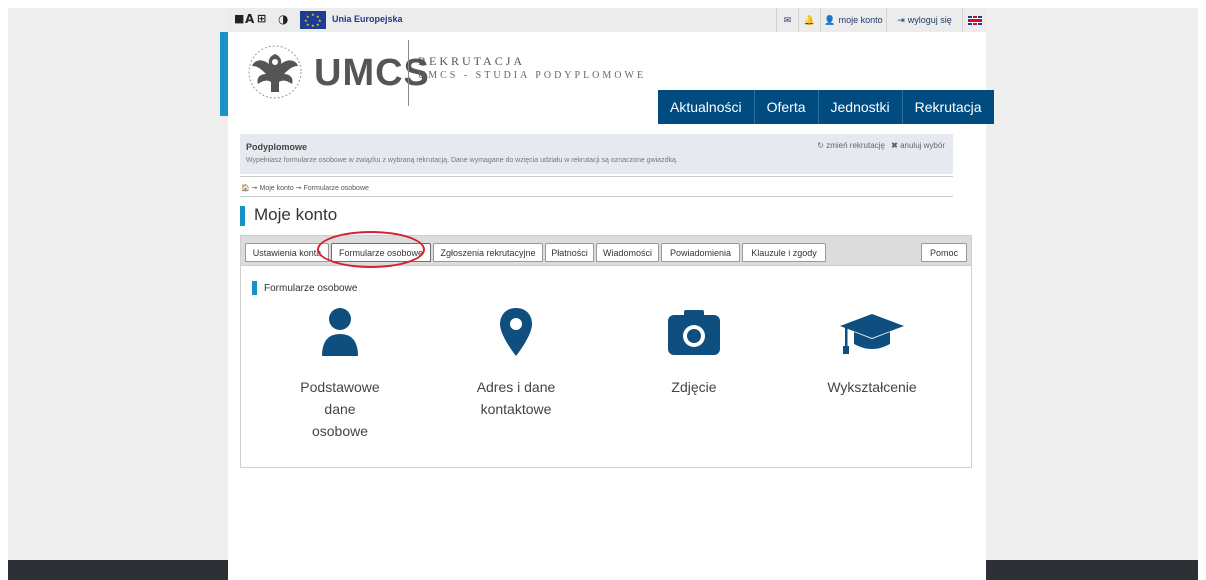 This screenshot has height=580, width=1206. What do you see at coordinates (694, 387) in the screenshot?
I see `card-label: Zdjęcie` at bounding box center [694, 387].